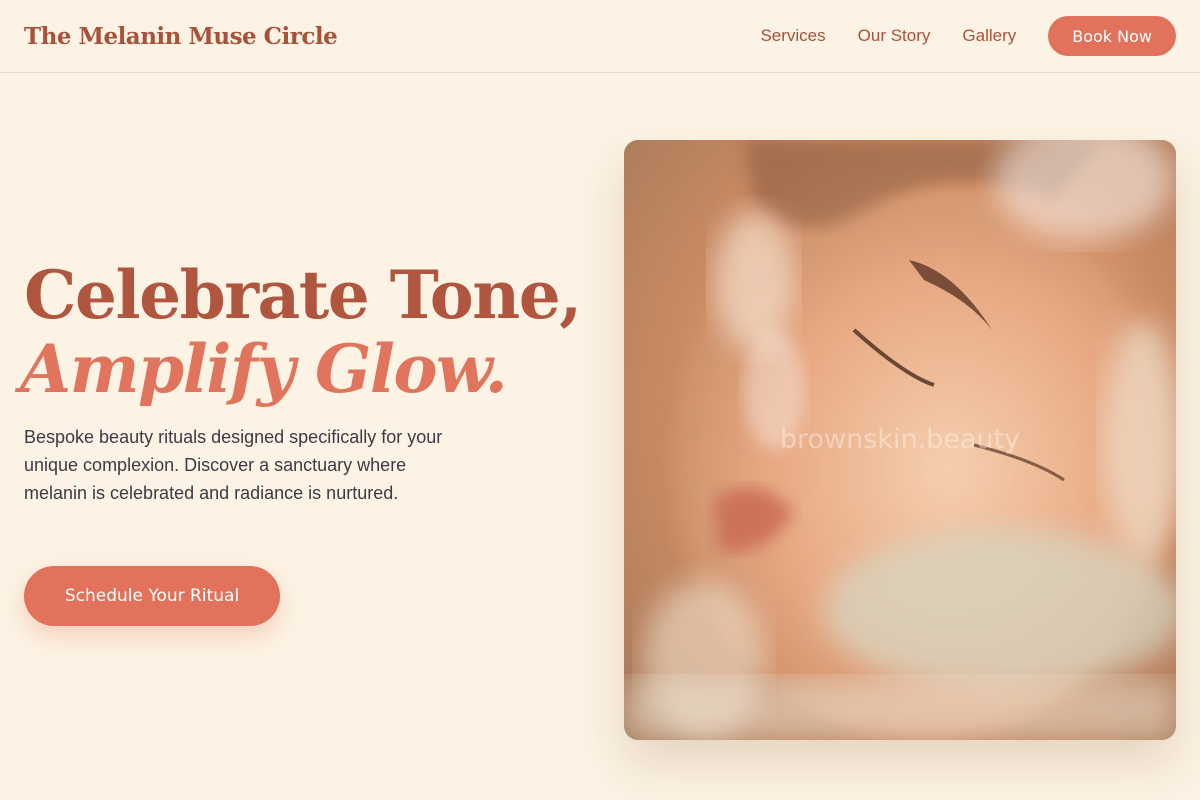 Image resolution: width=1200 pixels, height=800 pixels. Describe the element at coordinates (181, 36) in the screenshot. I see `brand-logo: The Melanin Muse Circle` at that location.